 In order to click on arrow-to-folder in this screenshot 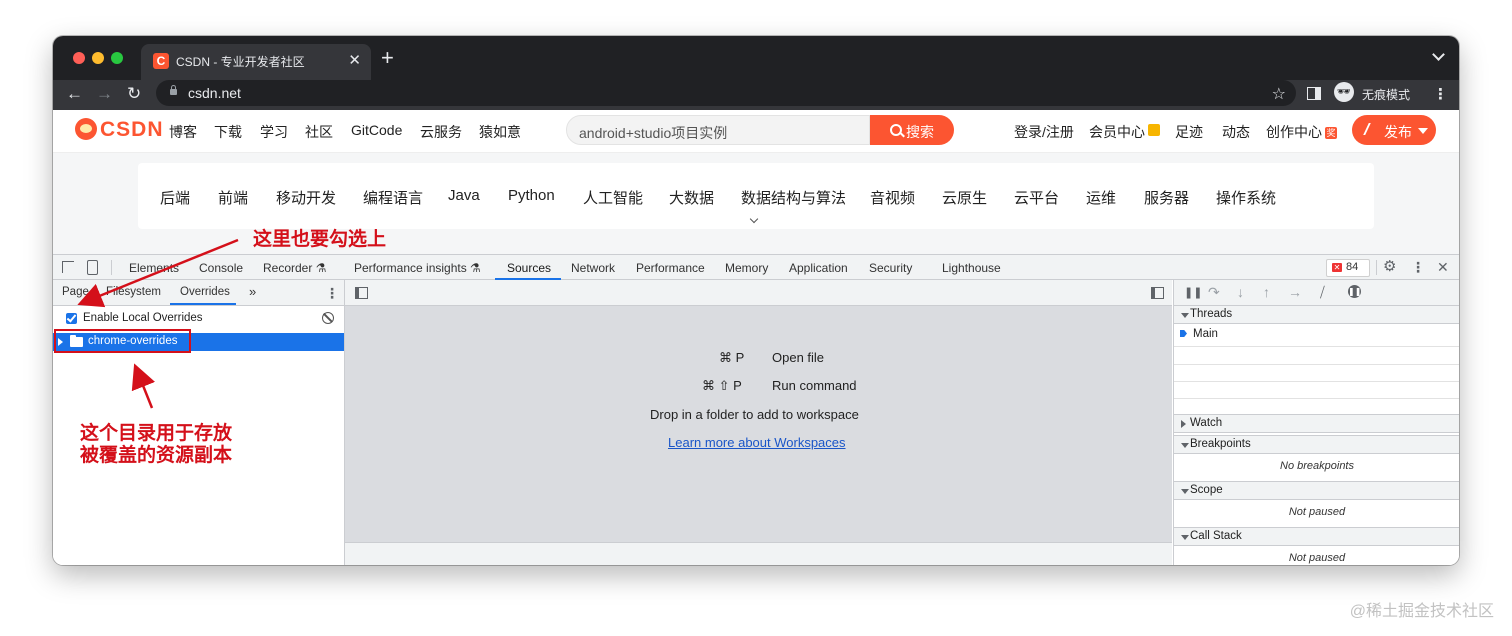, I will do `click(143, 386)`.